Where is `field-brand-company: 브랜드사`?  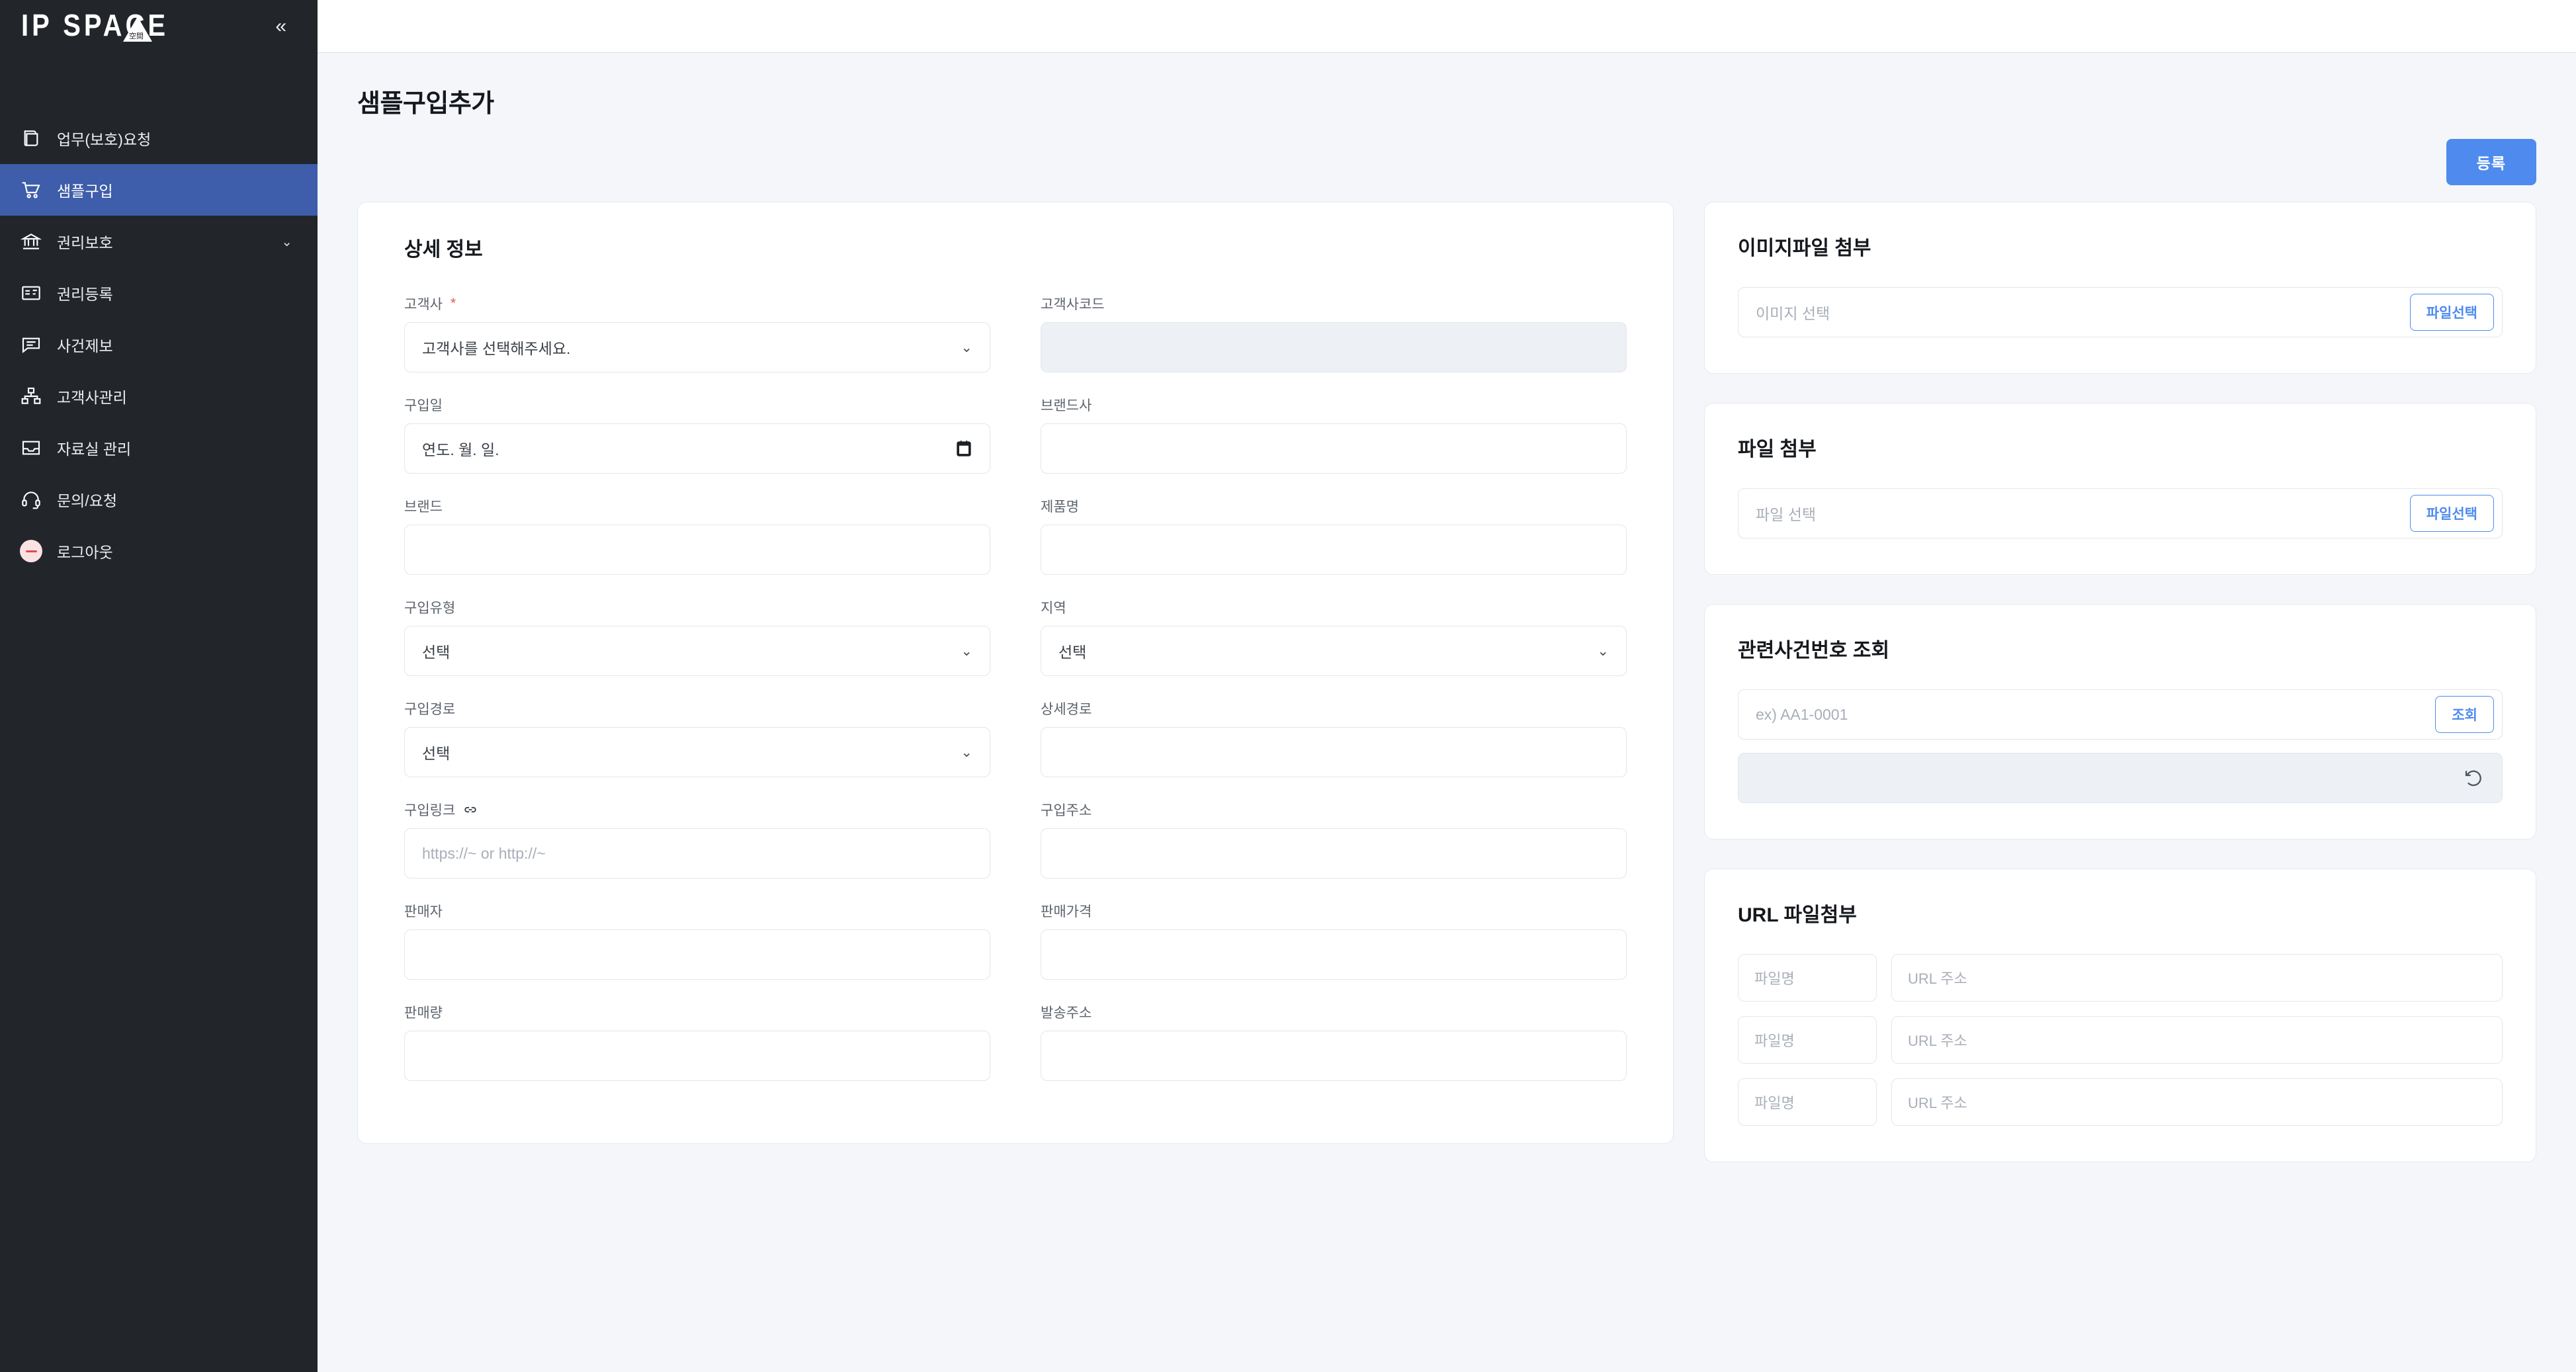 field-brand-company: 브랜드사 is located at coordinates (1334, 434).